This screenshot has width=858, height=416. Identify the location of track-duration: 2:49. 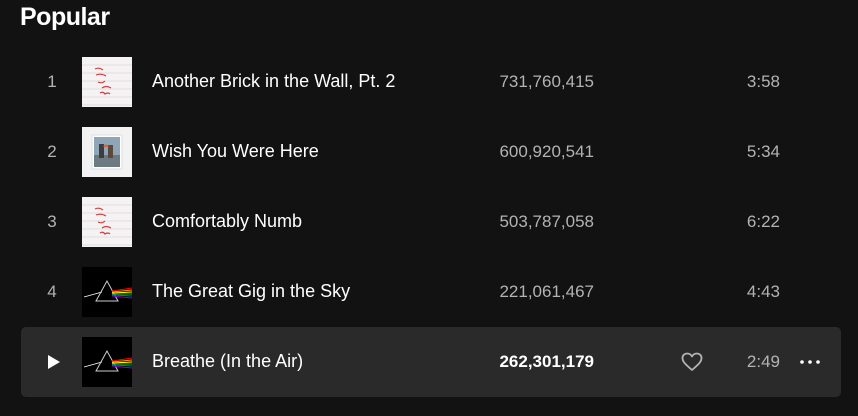
(763, 361).